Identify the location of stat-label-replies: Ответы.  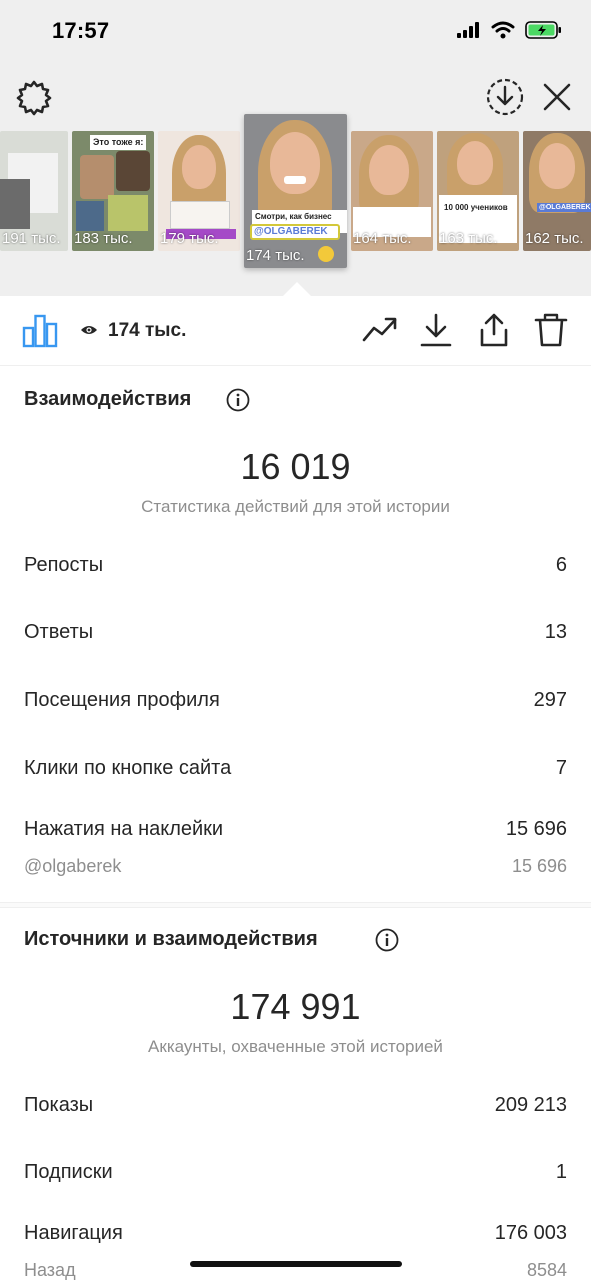
(59, 632).